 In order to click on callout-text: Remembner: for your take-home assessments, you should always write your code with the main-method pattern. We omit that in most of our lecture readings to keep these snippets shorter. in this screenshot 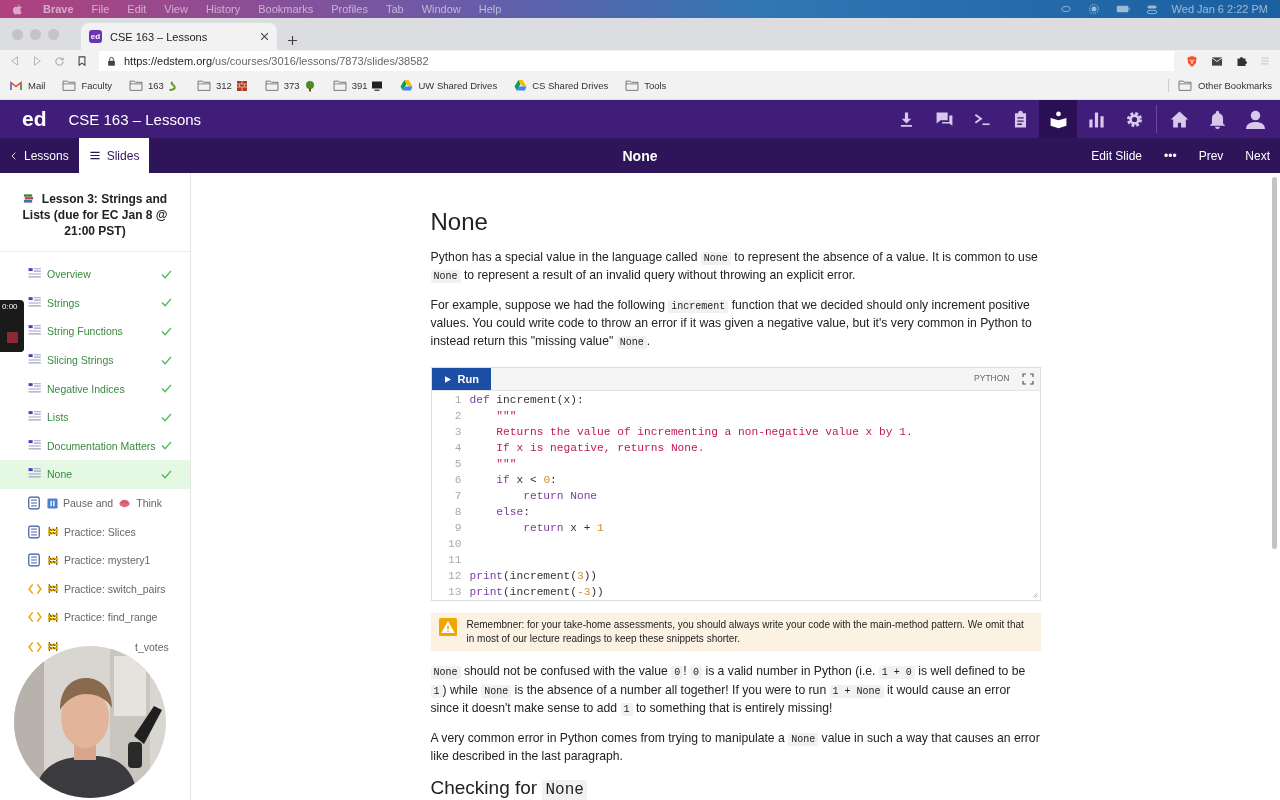, I will do `click(745, 632)`.